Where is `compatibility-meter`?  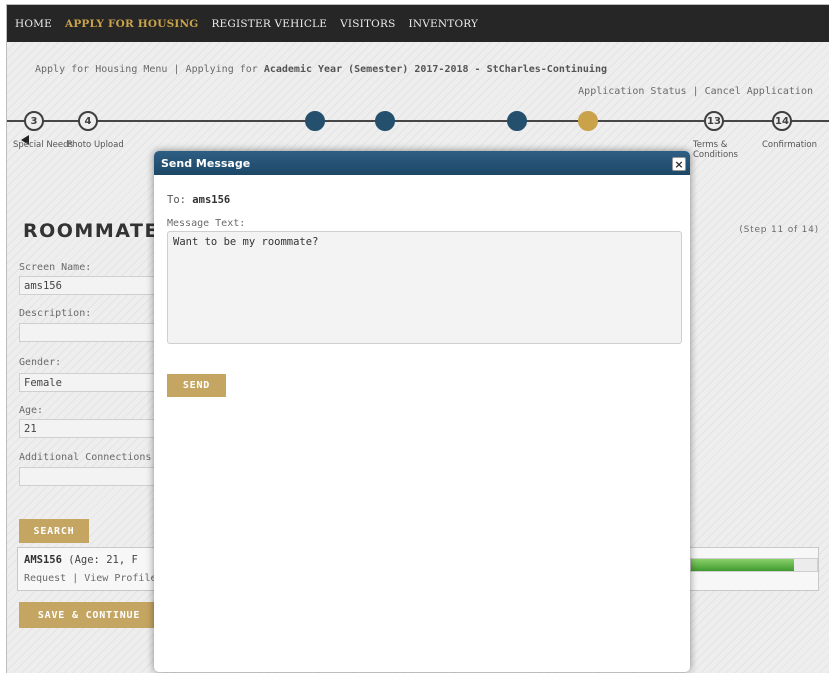 compatibility-meter is located at coordinates (754, 565).